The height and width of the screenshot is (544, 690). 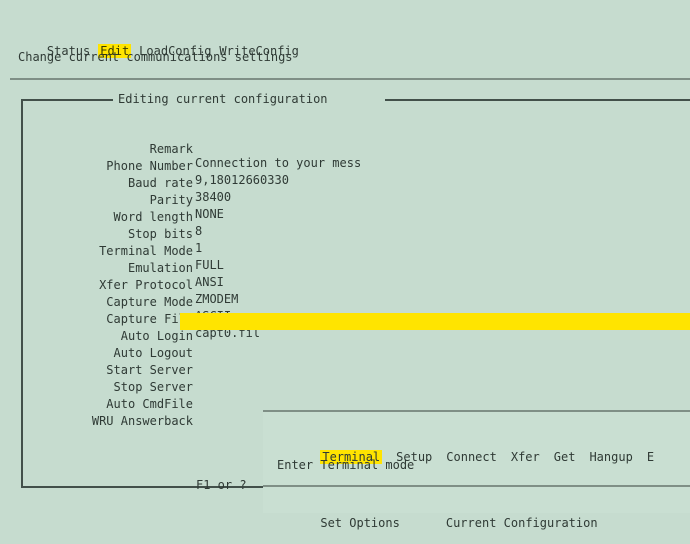 I want to click on field-baud-rate: Baud rate 38400, so click(x=350, y=183).